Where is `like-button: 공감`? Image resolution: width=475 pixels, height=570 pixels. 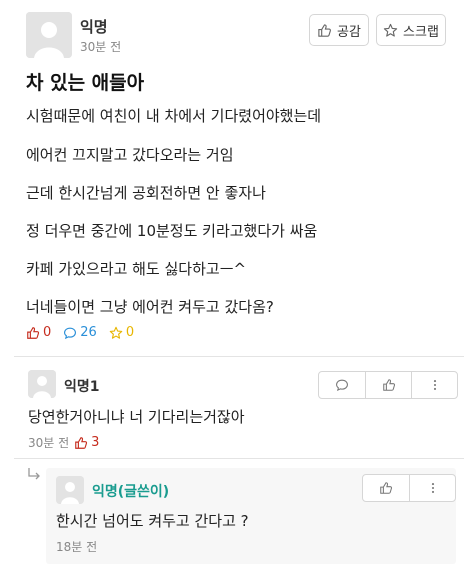 like-button: 공감 is located at coordinates (339, 30).